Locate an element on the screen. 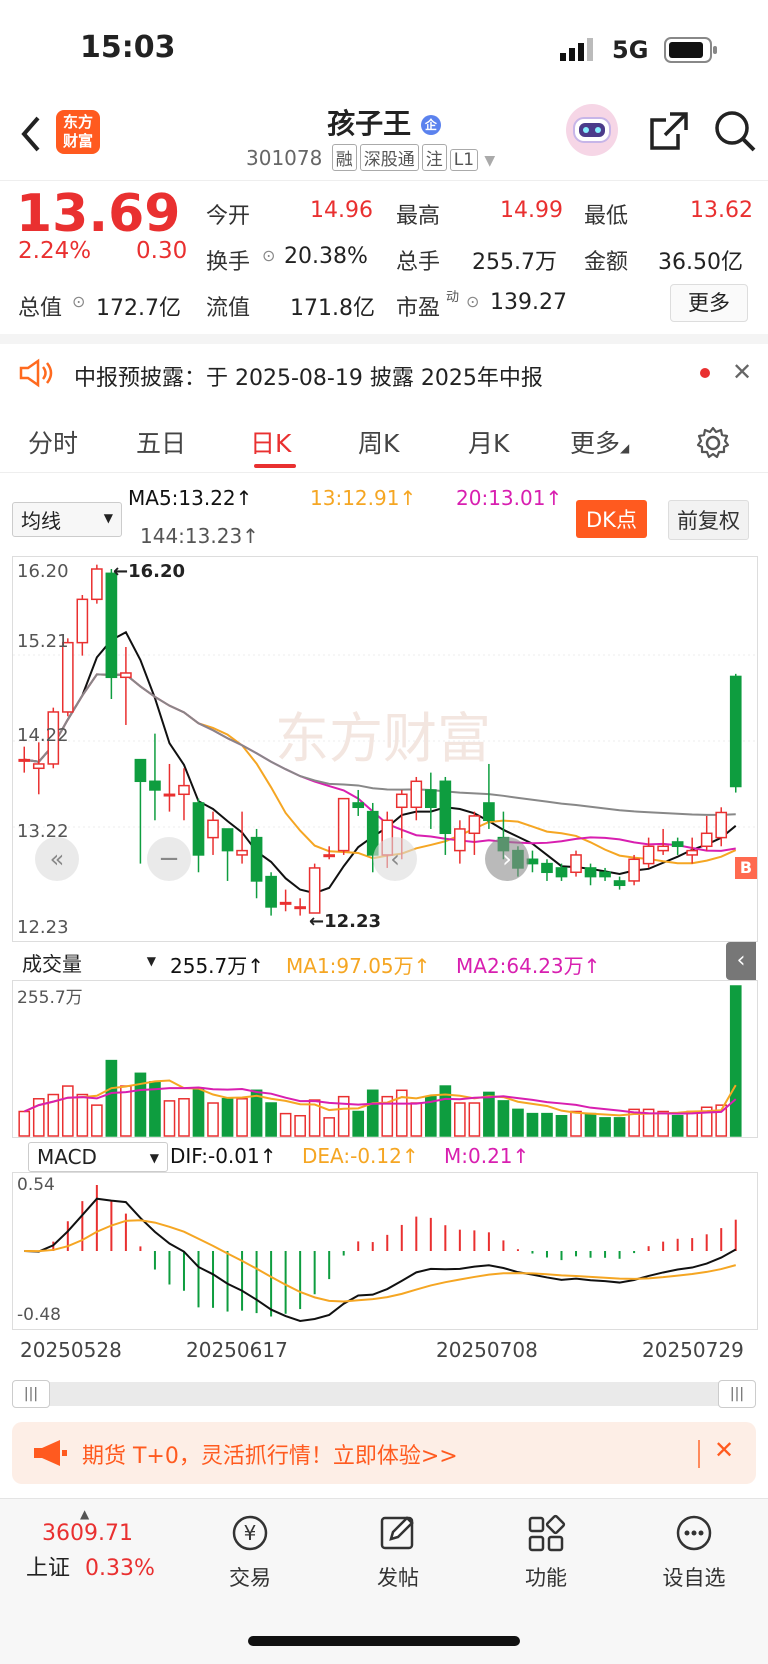  macd-chart: 0.54 -0.48 is located at coordinates (385, 1251).